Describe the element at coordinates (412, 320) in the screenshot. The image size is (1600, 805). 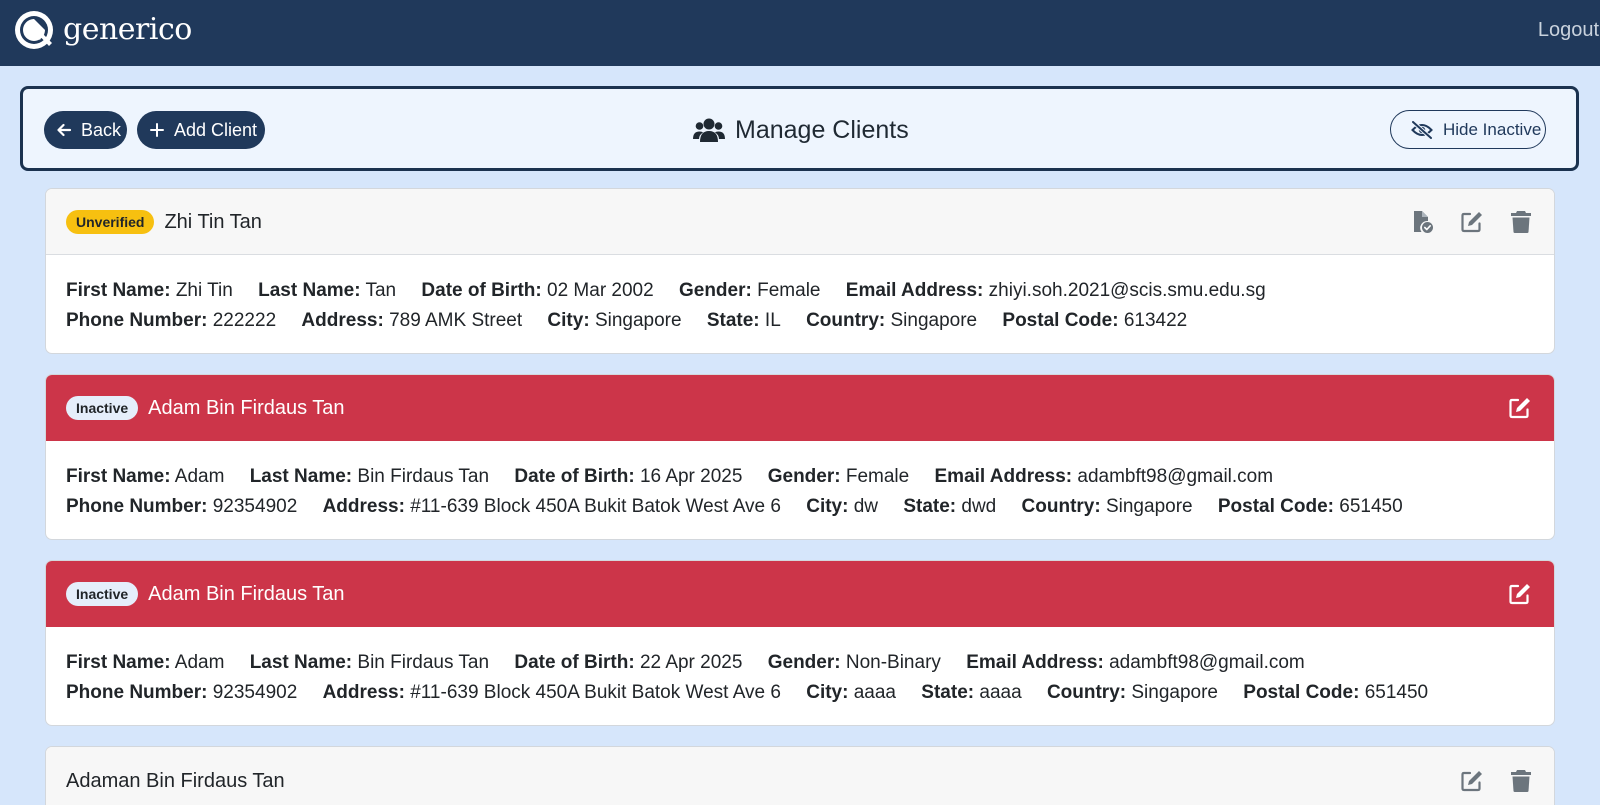
I see `address-field: Address: 789 AMK Street` at that location.